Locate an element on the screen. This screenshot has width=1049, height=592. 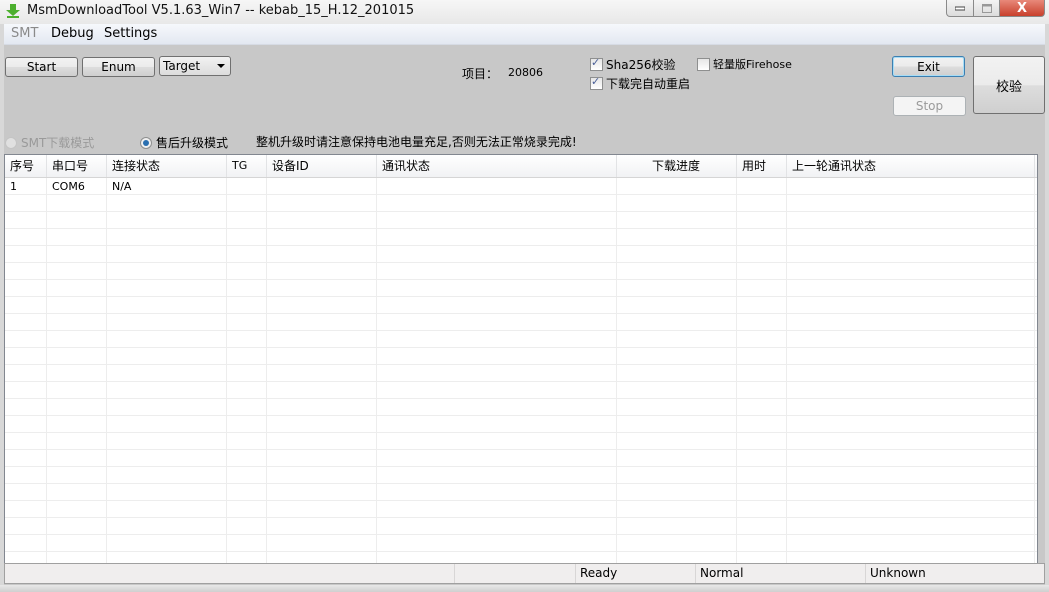
col-last-comm-status: 上一轮通讯状态 is located at coordinates (911, 166).